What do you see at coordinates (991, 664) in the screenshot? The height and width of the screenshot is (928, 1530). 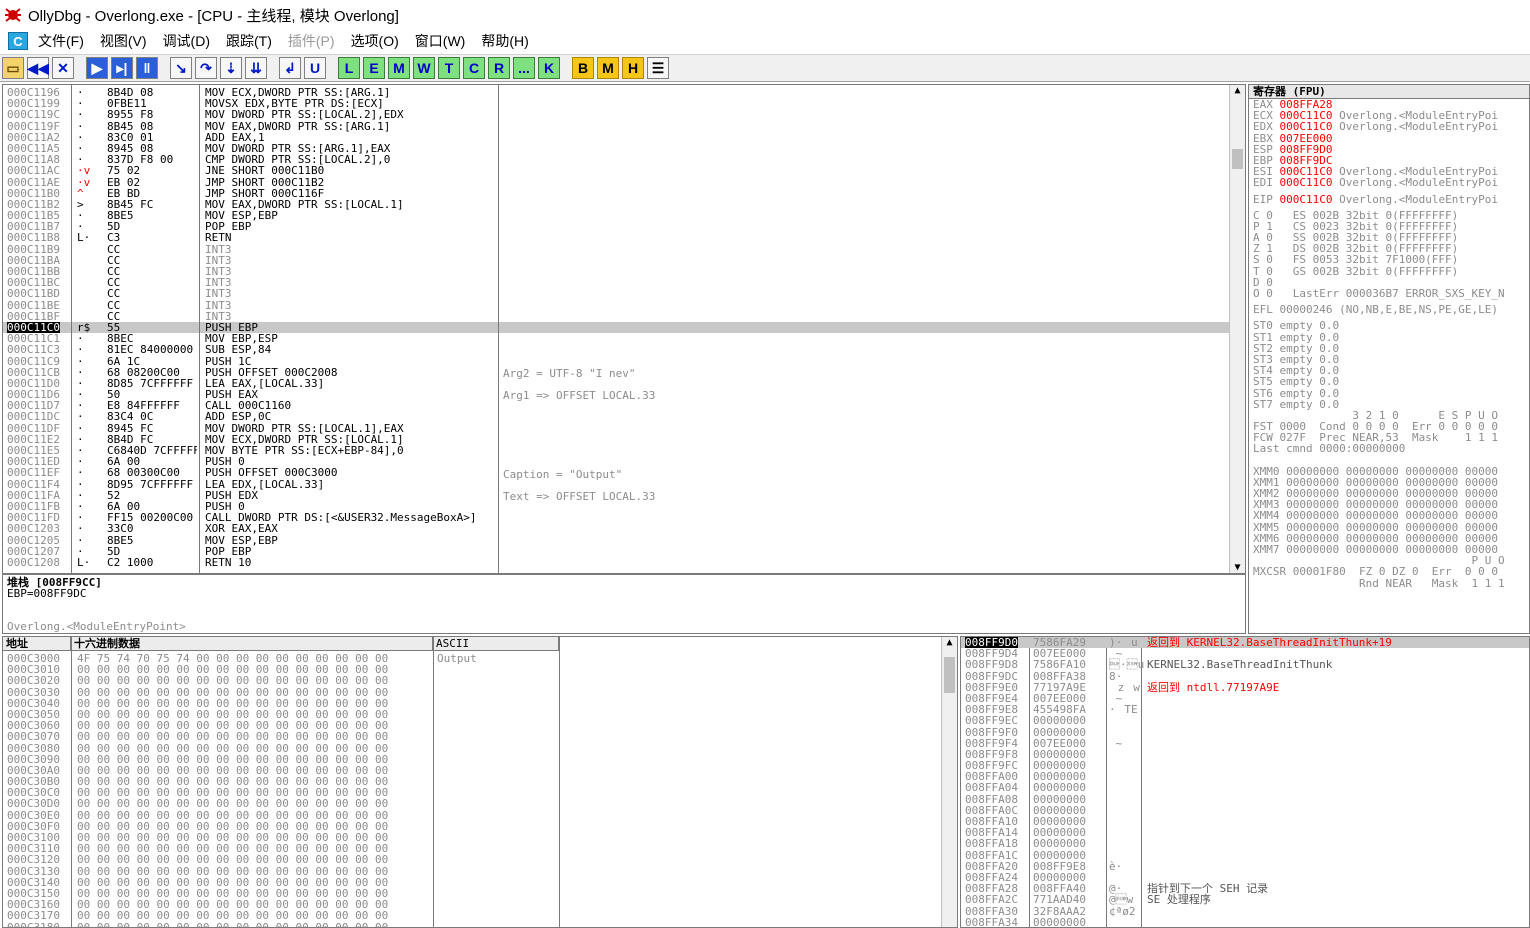 I see `stack-address: 008FF9D8` at bounding box center [991, 664].